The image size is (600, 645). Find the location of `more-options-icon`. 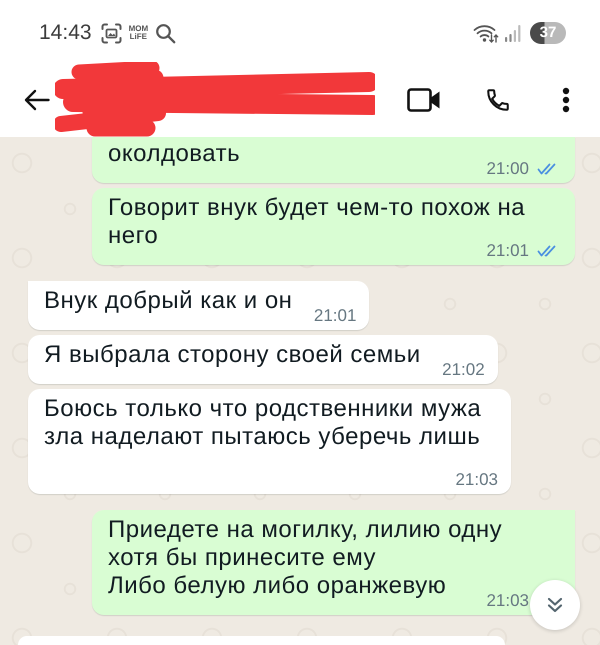

more-options-icon is located at coordinates (566, 99).